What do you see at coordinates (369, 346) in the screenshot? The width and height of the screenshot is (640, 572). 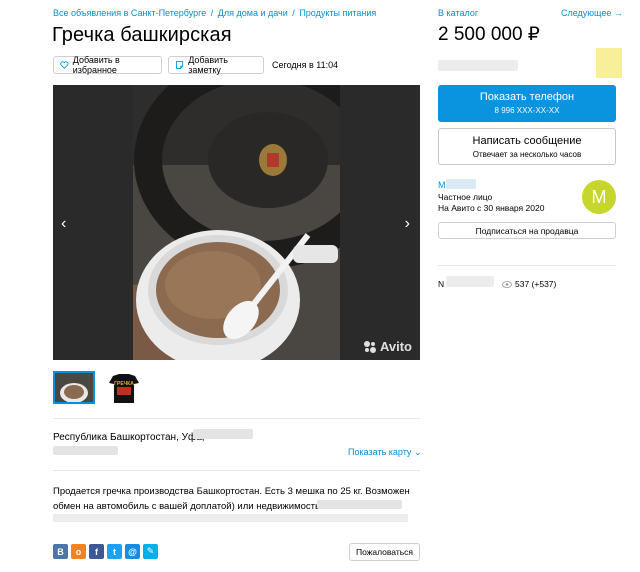 I see `avito-logo-icon` at bounding box center [369, 346].